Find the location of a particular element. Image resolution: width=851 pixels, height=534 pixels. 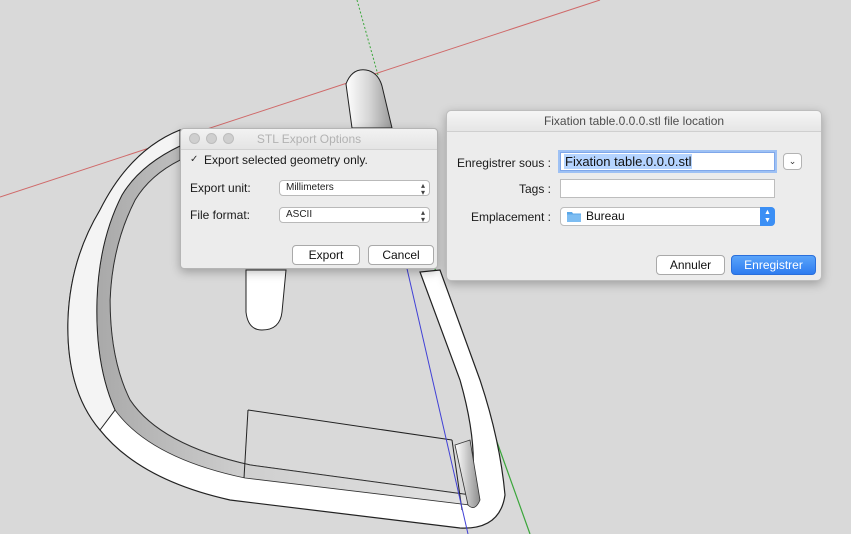

middle-peg is located at coordinates (266, 300).